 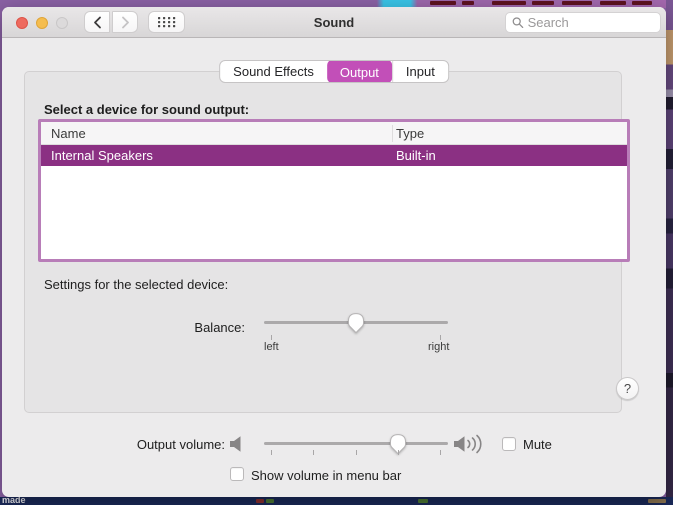 I want to click on device-type-cell: Built-in, so click(x=416, y=155).